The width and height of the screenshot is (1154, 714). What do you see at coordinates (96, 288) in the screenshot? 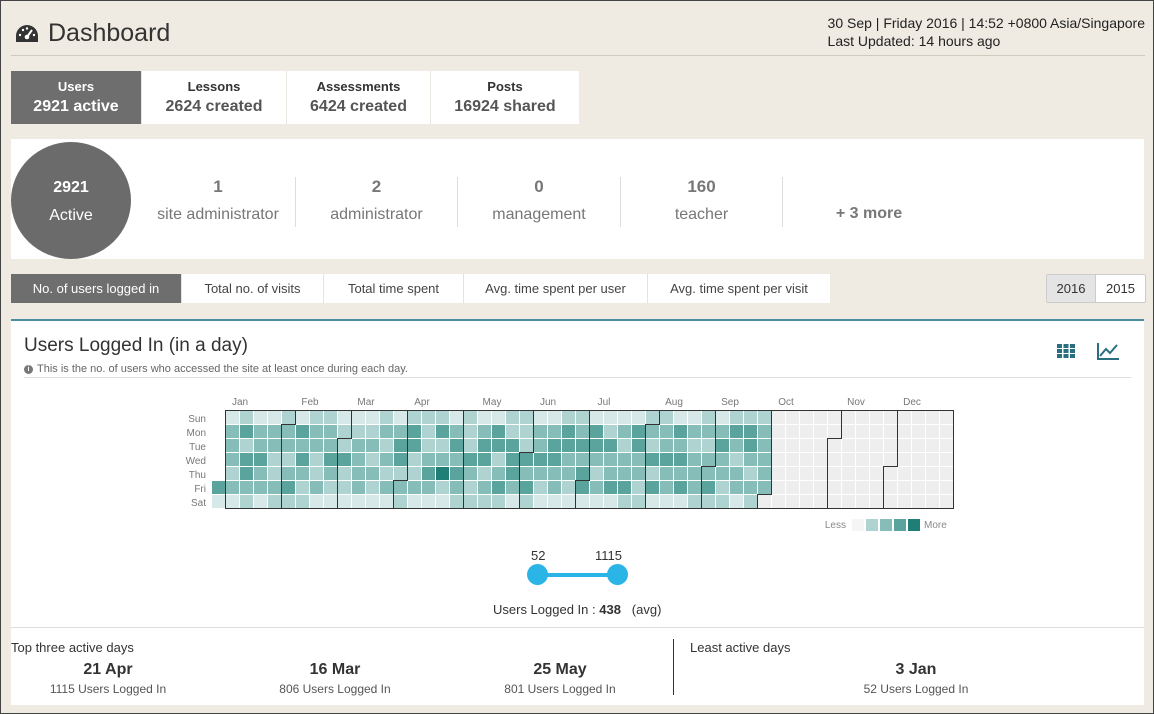
I see `tab-users-logged-in: No. of users logged in` at bounding box center [96, 288].